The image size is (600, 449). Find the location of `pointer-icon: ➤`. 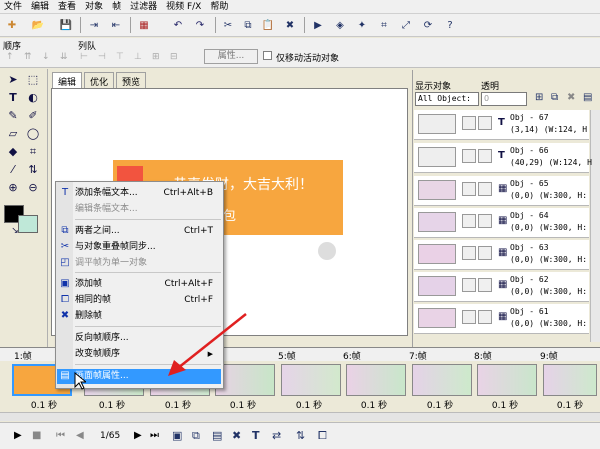

pointer-icon: ➤ is located at coordinates (13, 80).